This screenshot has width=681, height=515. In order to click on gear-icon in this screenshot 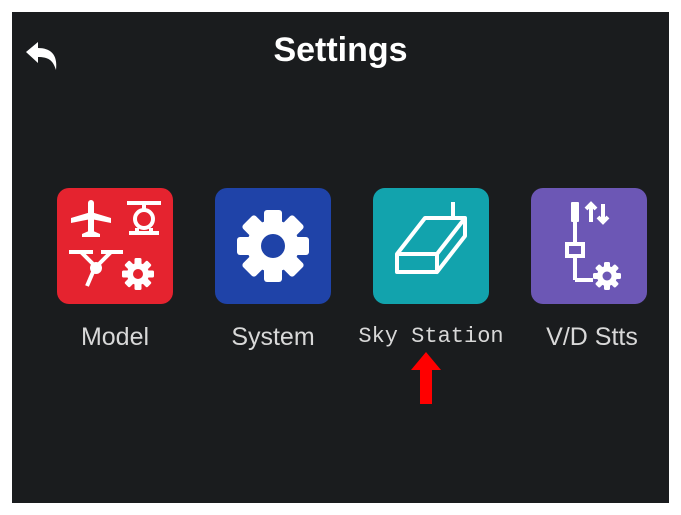, I will do `click(273, 246)`.